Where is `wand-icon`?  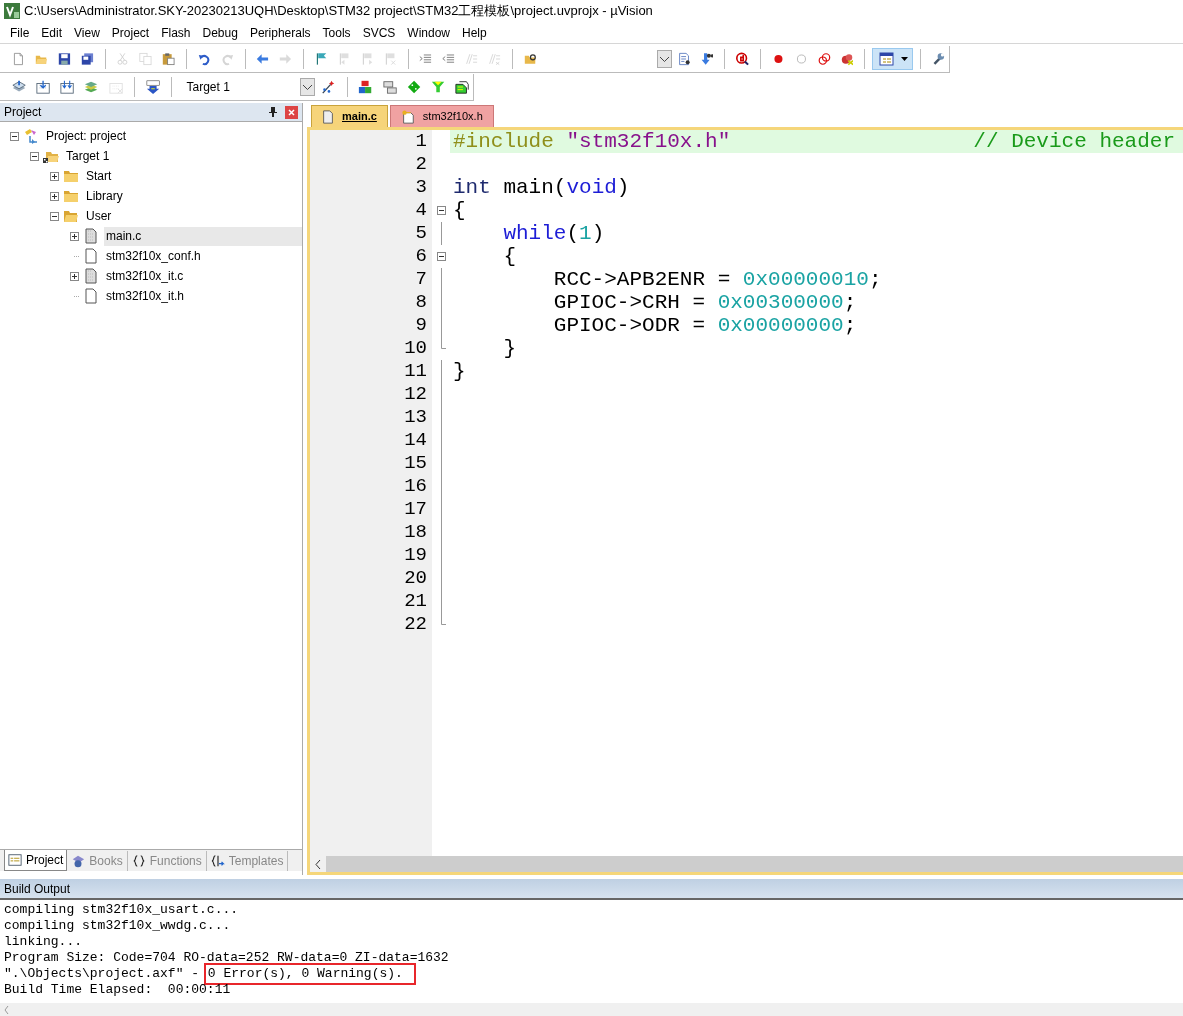
wand-icon is located at coordinates (328, 87).